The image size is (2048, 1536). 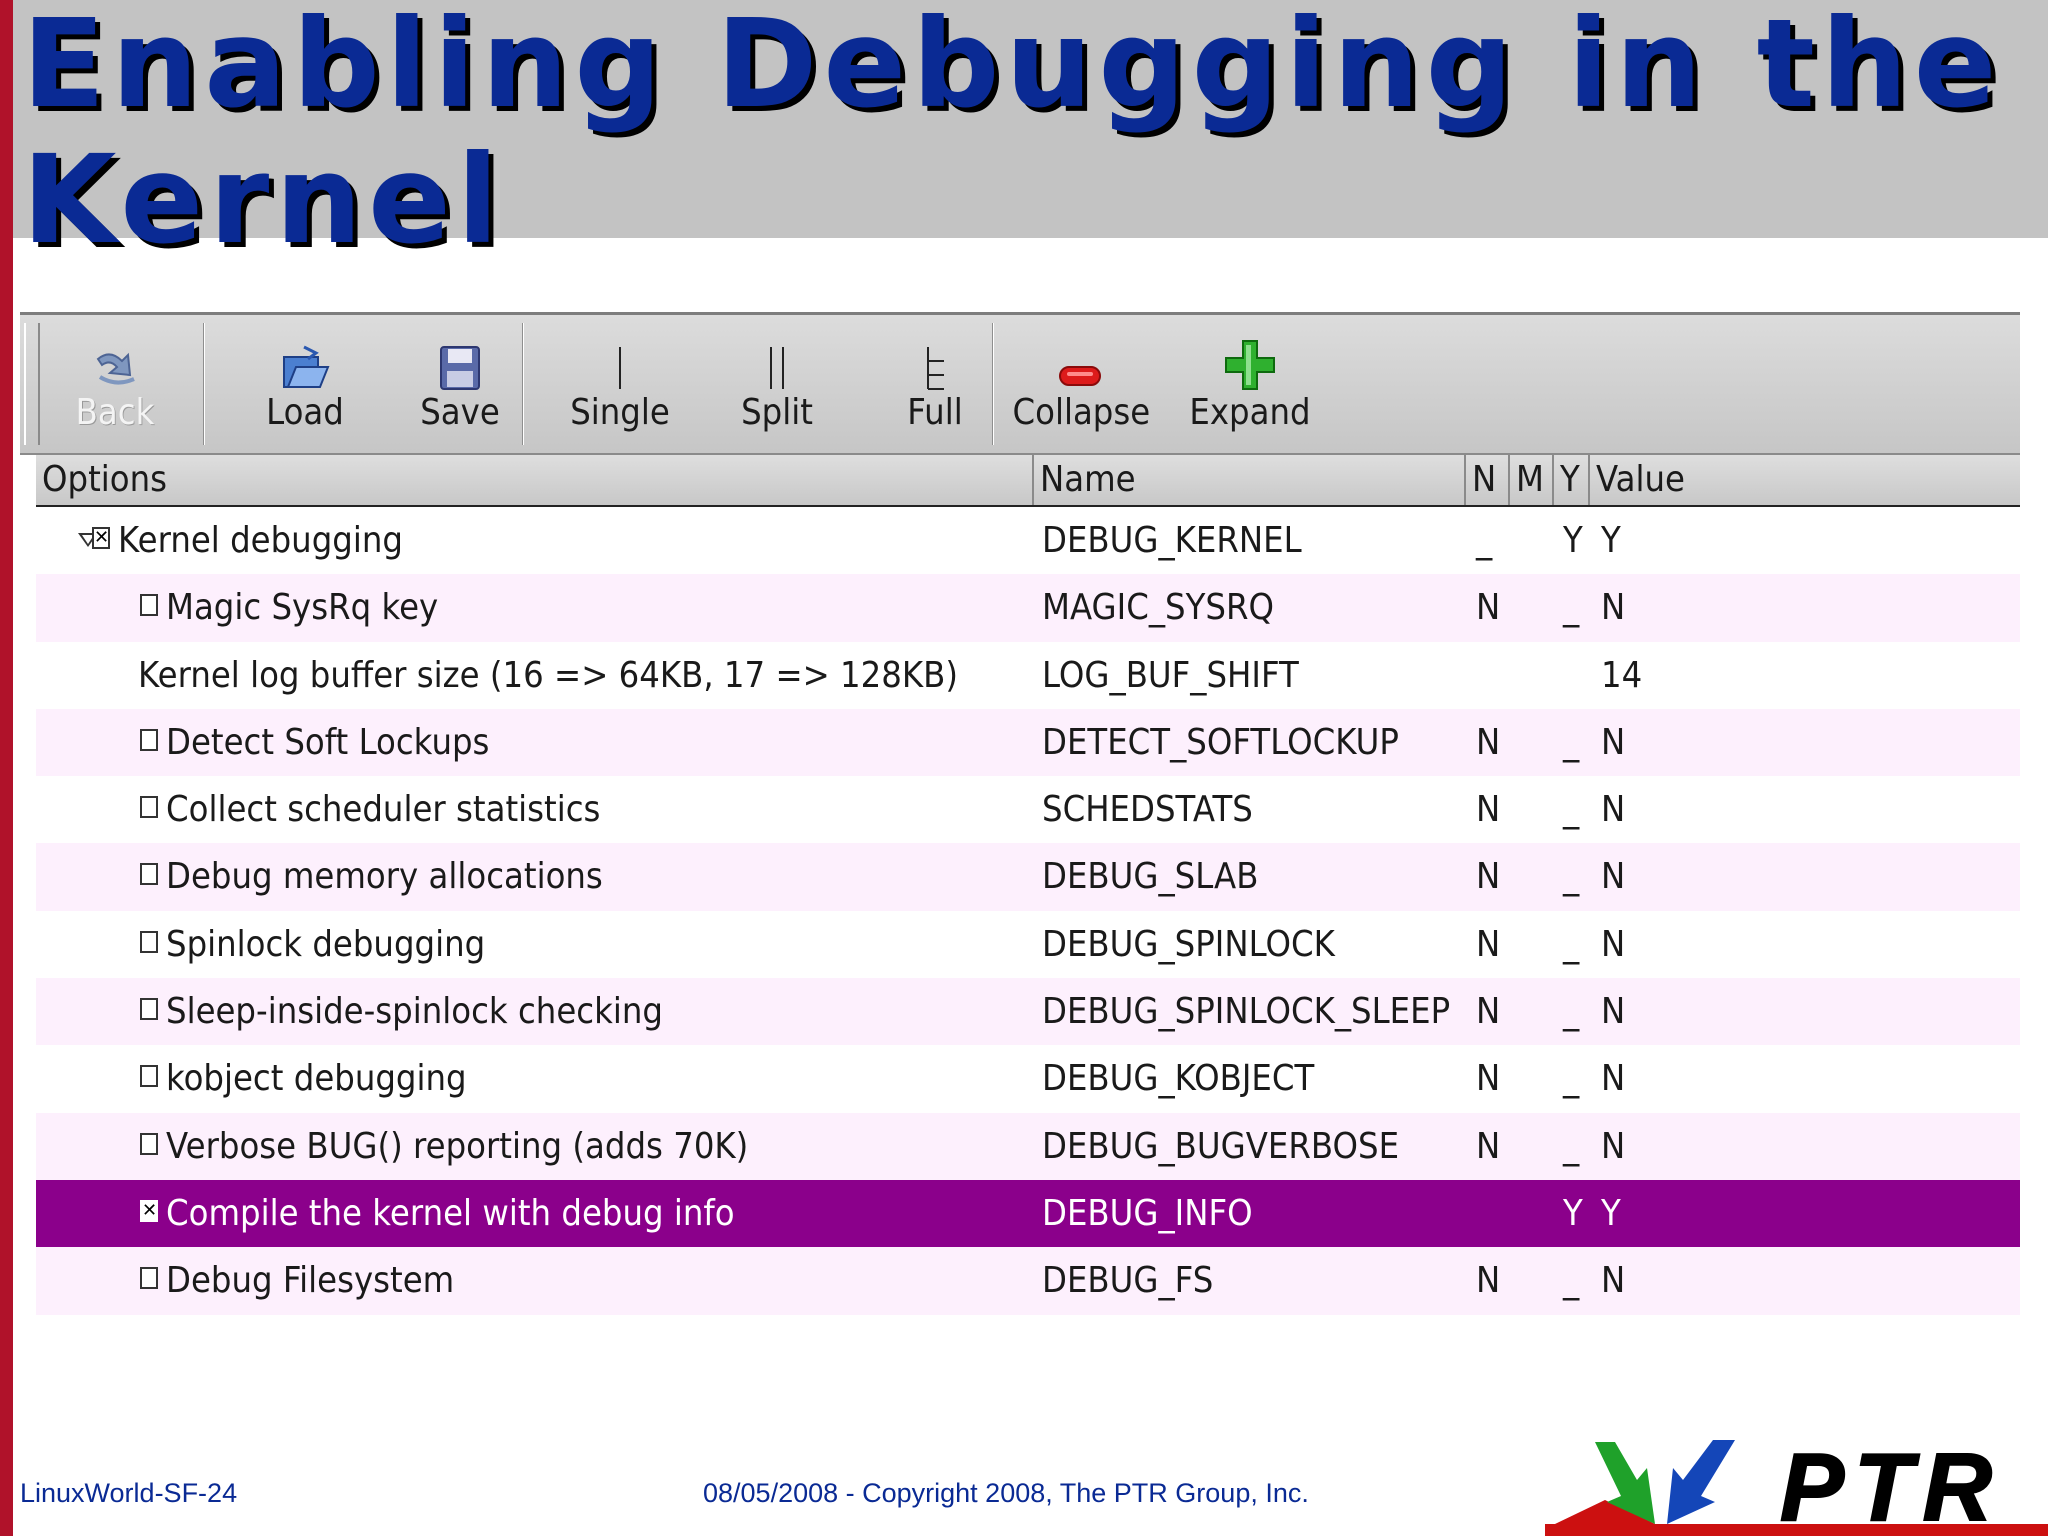 I want to click on column-header-y: Y, so click(x=1572, y=480).